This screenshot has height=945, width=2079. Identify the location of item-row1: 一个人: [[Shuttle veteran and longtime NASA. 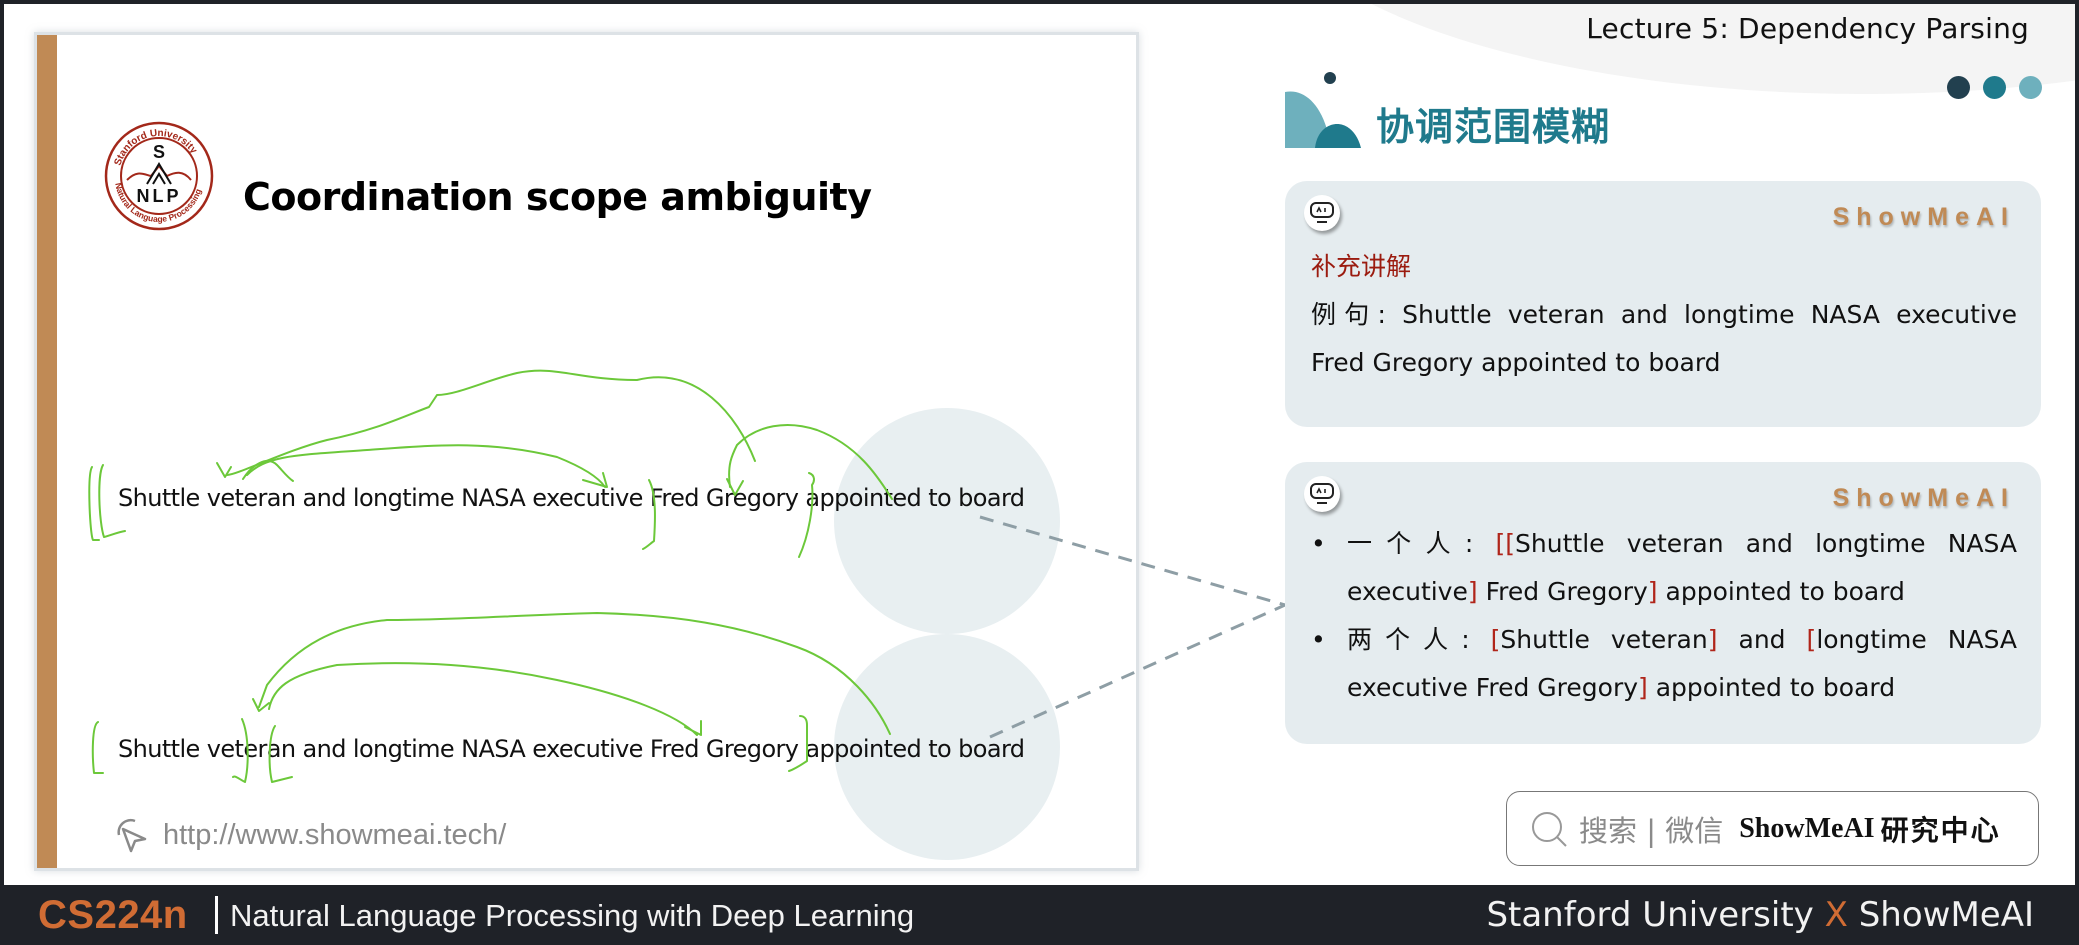
(1682, 544).